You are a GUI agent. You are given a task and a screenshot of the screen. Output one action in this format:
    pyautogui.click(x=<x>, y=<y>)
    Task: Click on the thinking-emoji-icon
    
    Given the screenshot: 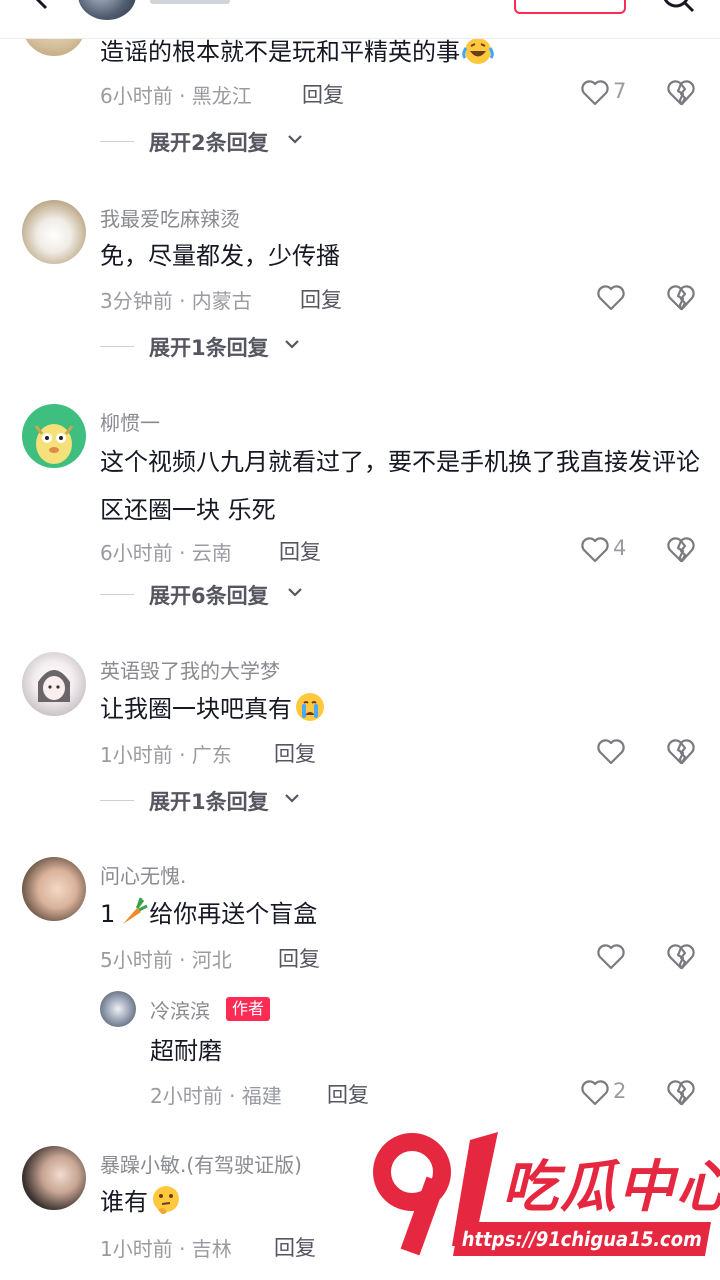 What is the action you would take?
    pyautogui.click(x=166, y=1200)
    